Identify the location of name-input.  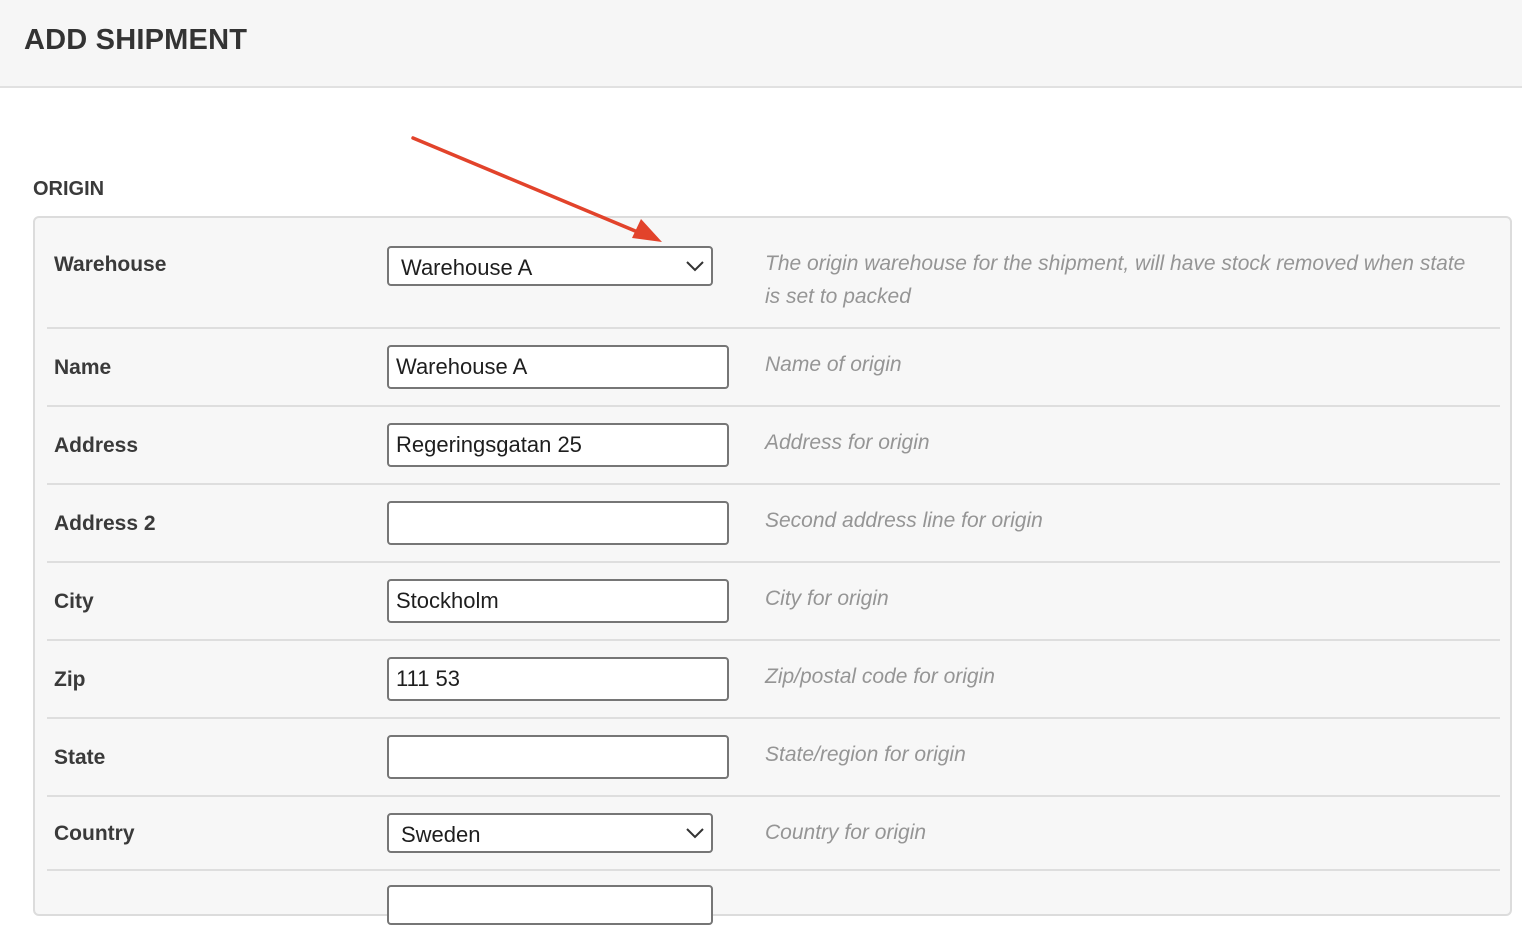
(558, 367).